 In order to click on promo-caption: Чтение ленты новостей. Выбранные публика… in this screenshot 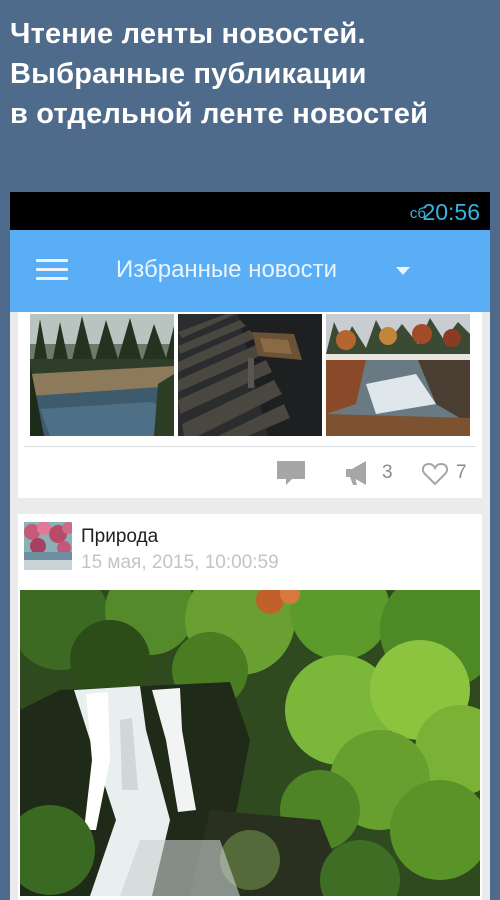, I will do `click(252, 74)`.